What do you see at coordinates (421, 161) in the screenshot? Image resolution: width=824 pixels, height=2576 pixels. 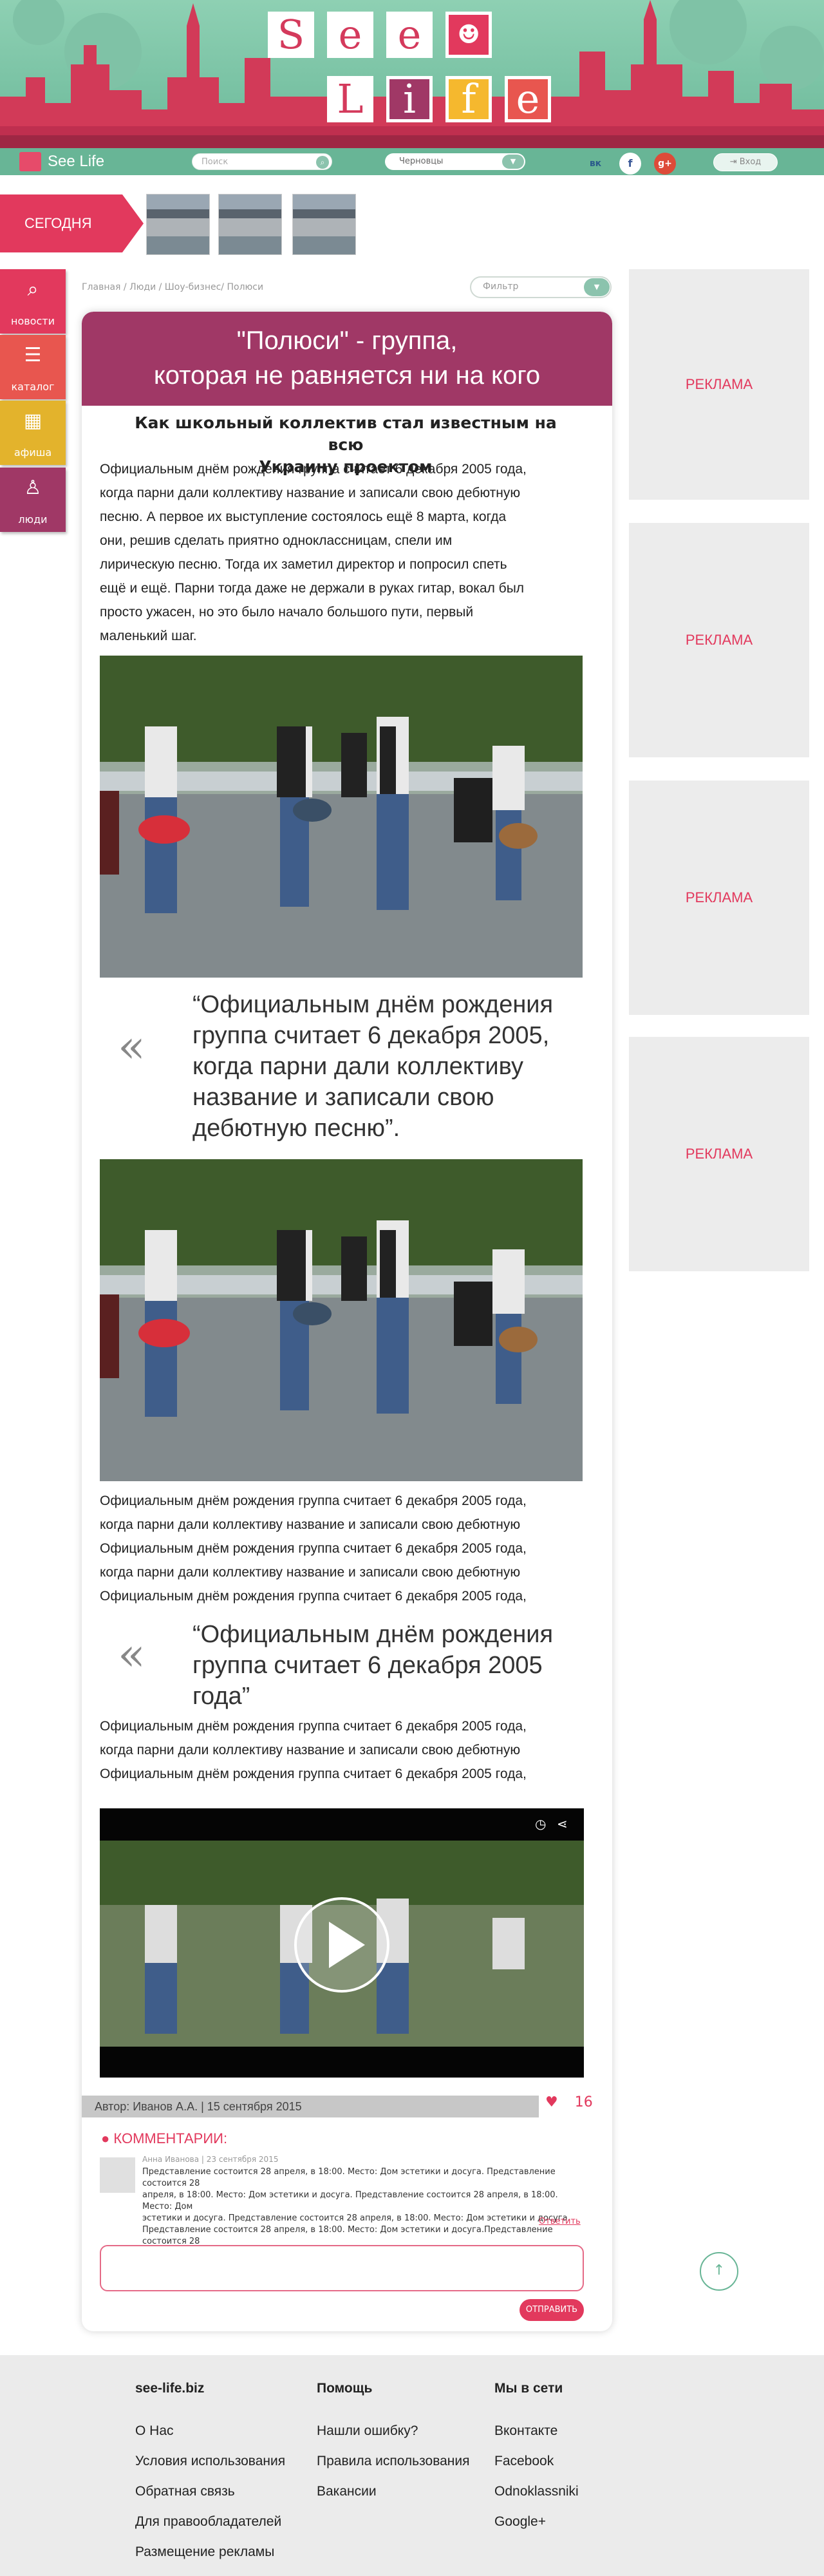 I see `city-value: Черновцы` at bounding box center [421, 161].